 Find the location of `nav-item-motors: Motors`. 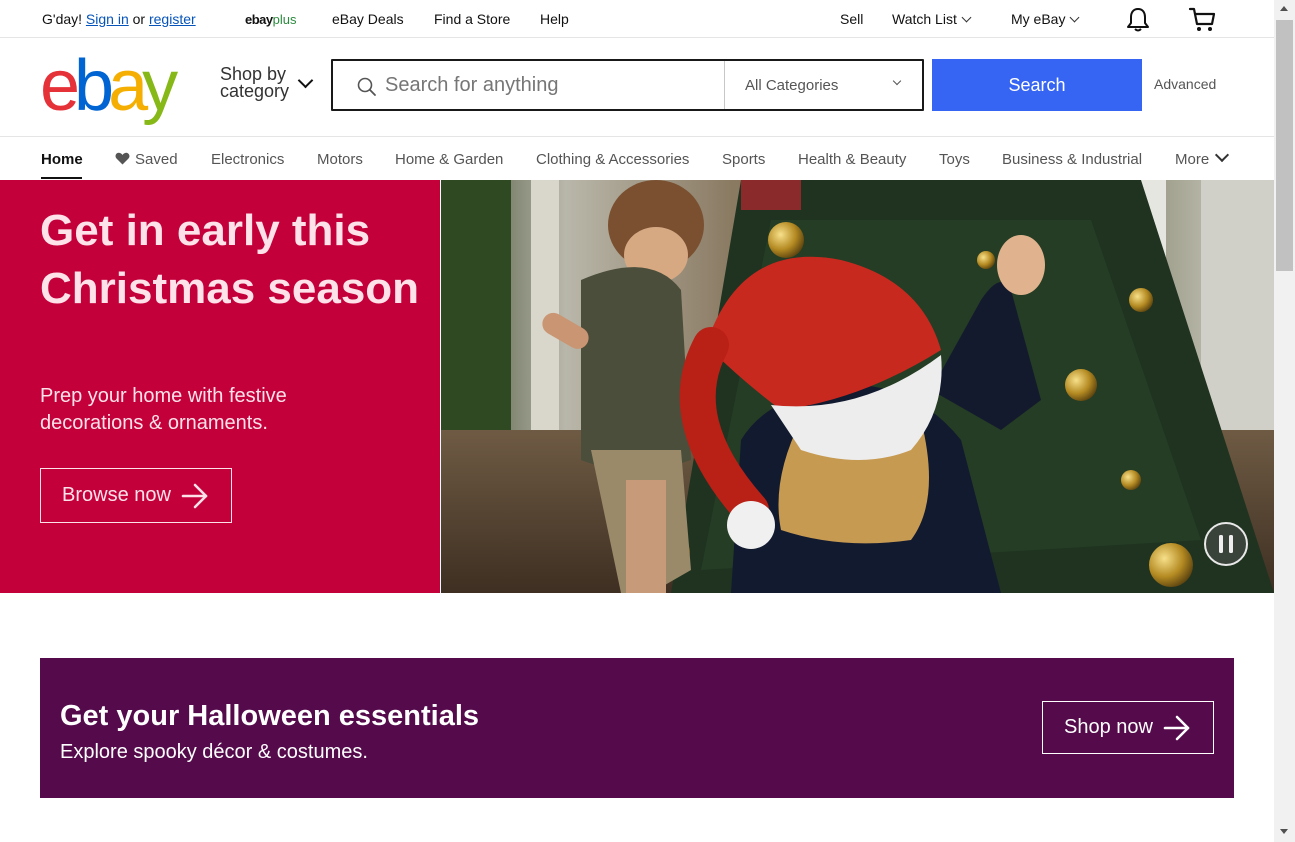

nav-item-motors: Motors is located at coordinates (340, 159).